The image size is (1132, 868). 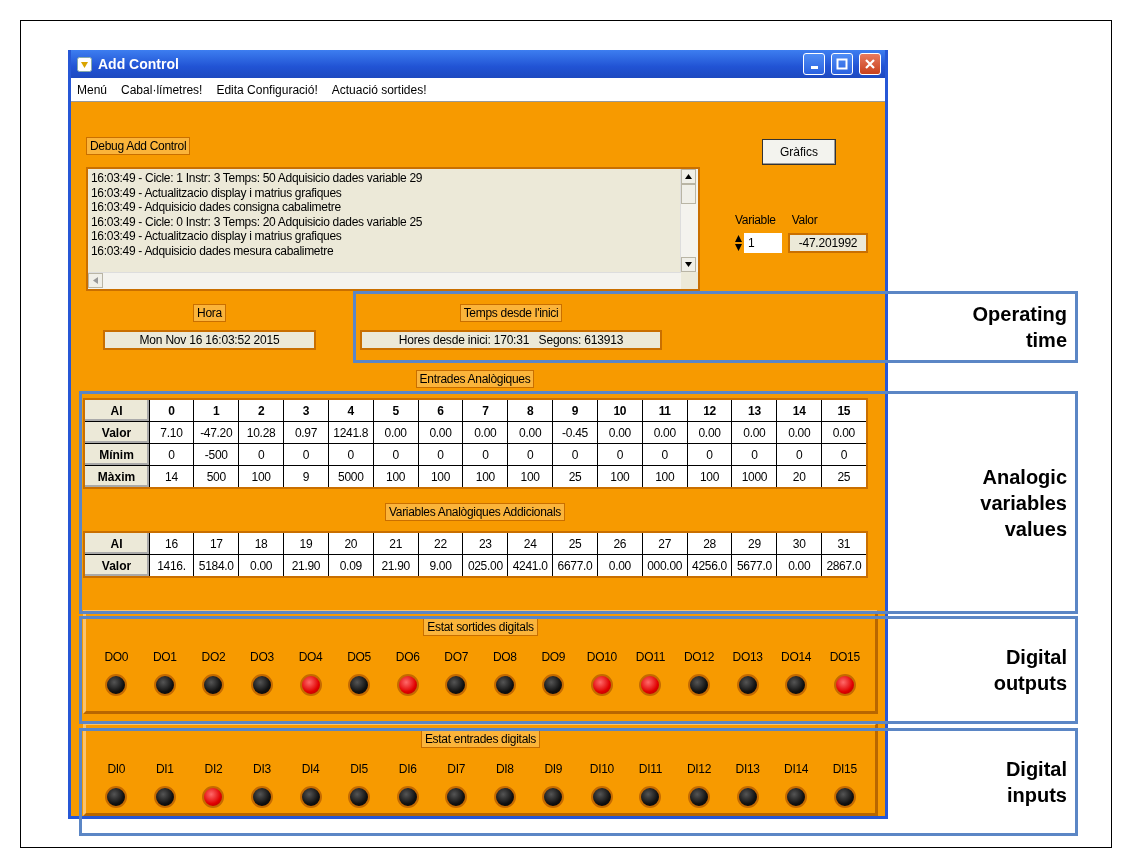 I want to click on column-header: 16, so click(x=171, y=543).